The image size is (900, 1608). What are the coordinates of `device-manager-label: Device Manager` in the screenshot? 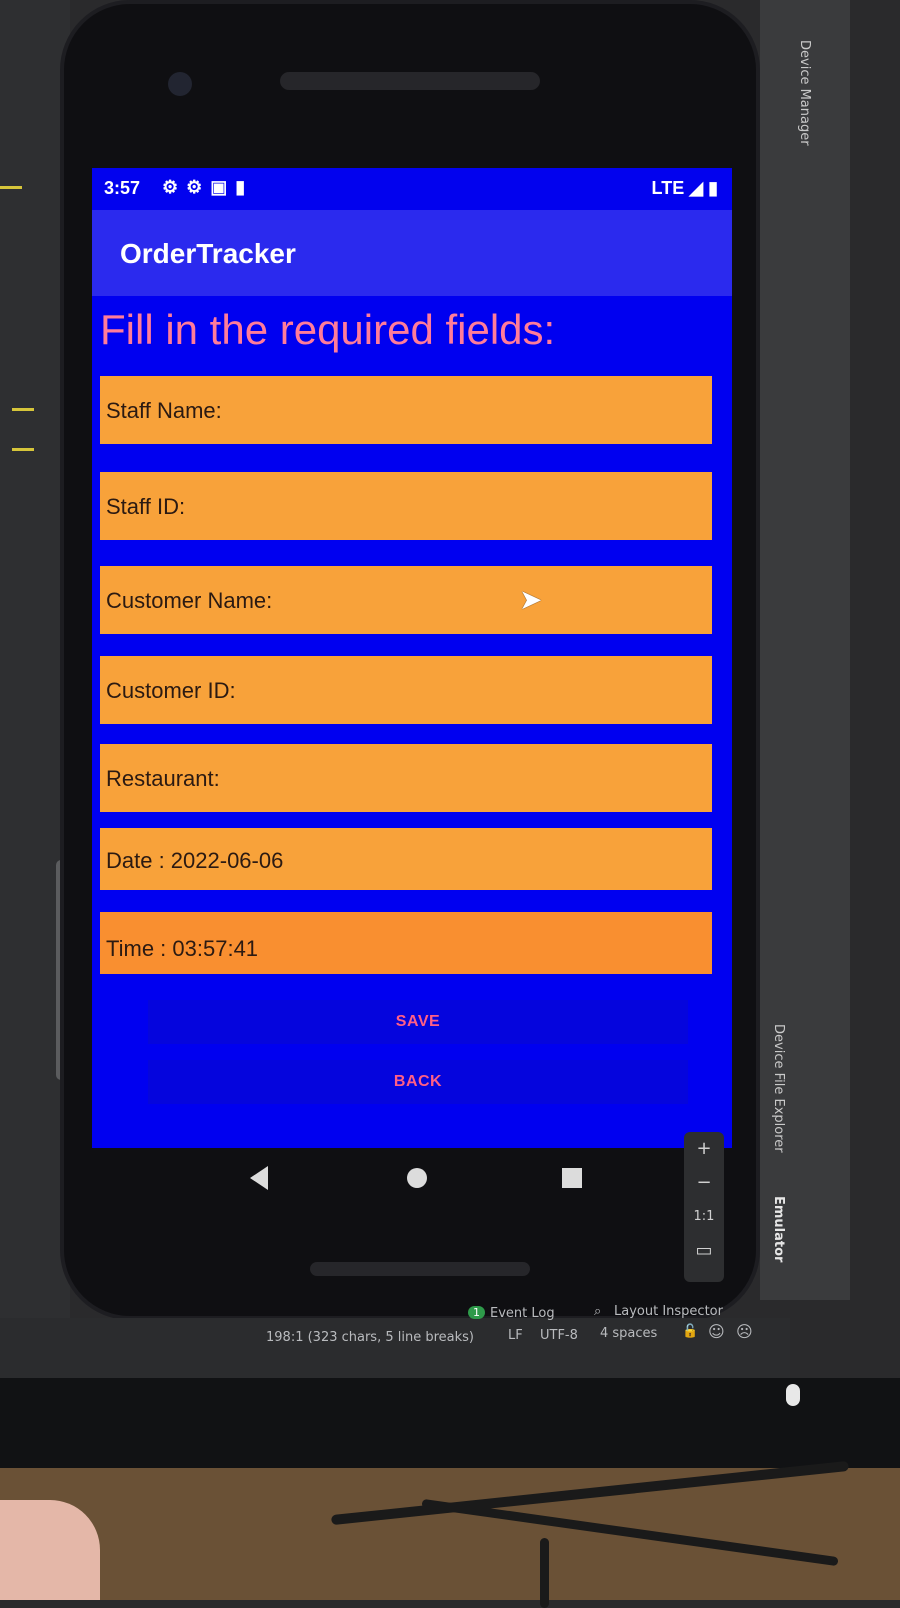 It's located at (804, 93).